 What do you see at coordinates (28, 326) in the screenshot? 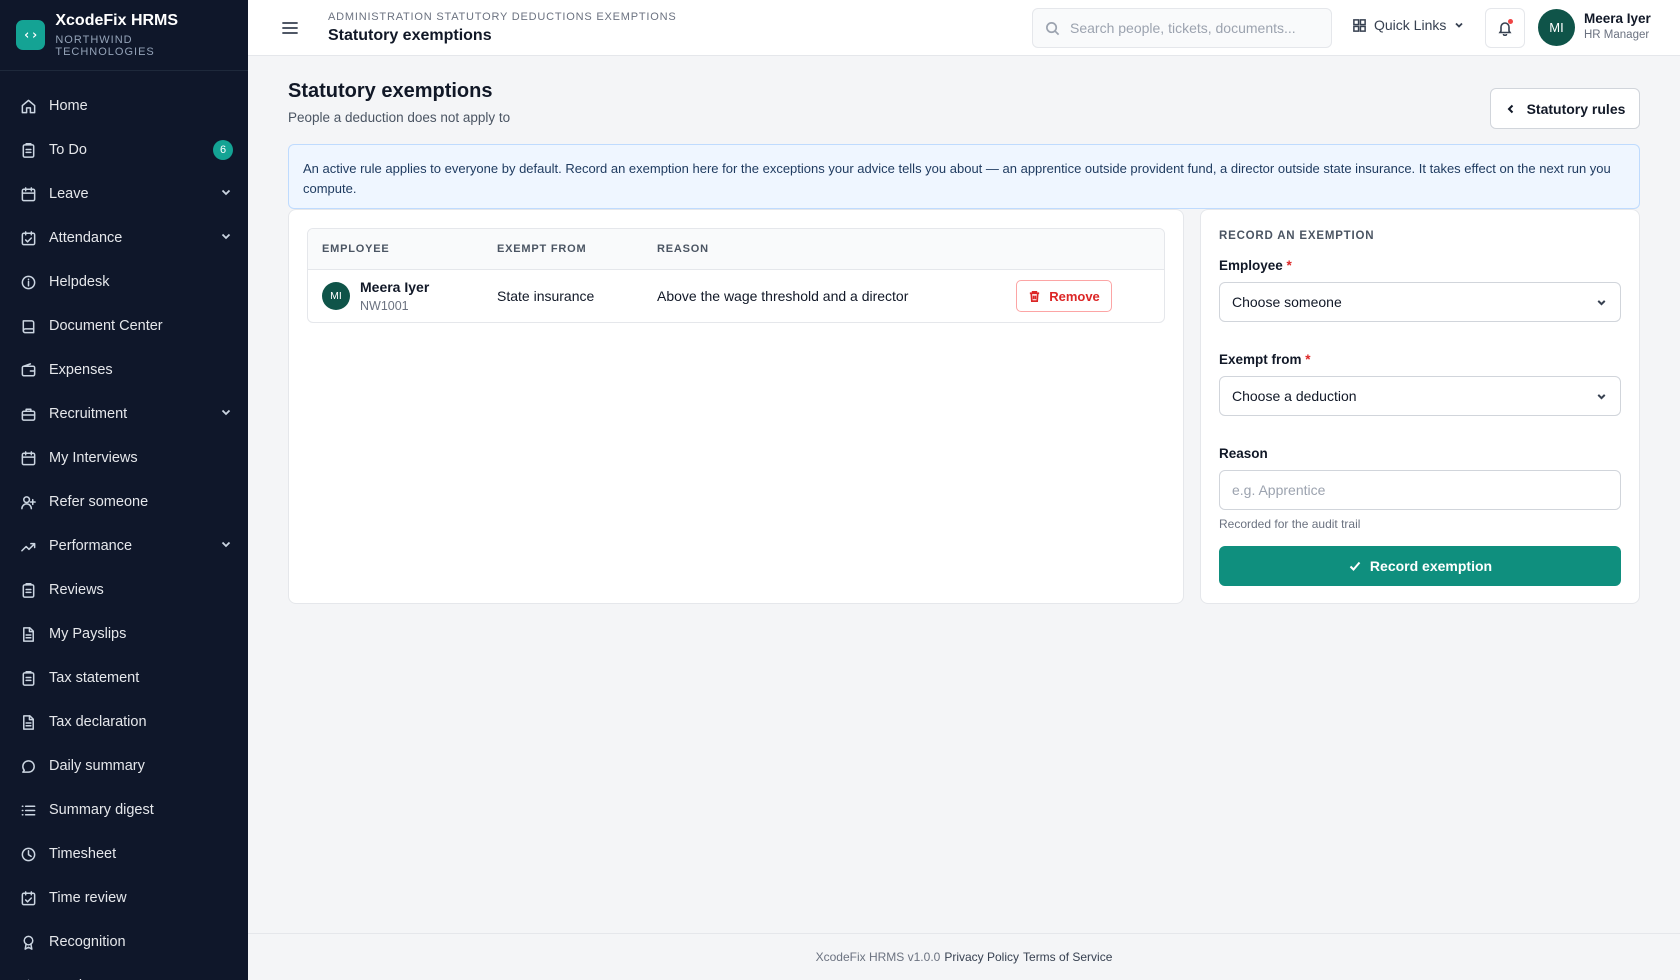
I see `book-icon` at bounding box center [28, 326].